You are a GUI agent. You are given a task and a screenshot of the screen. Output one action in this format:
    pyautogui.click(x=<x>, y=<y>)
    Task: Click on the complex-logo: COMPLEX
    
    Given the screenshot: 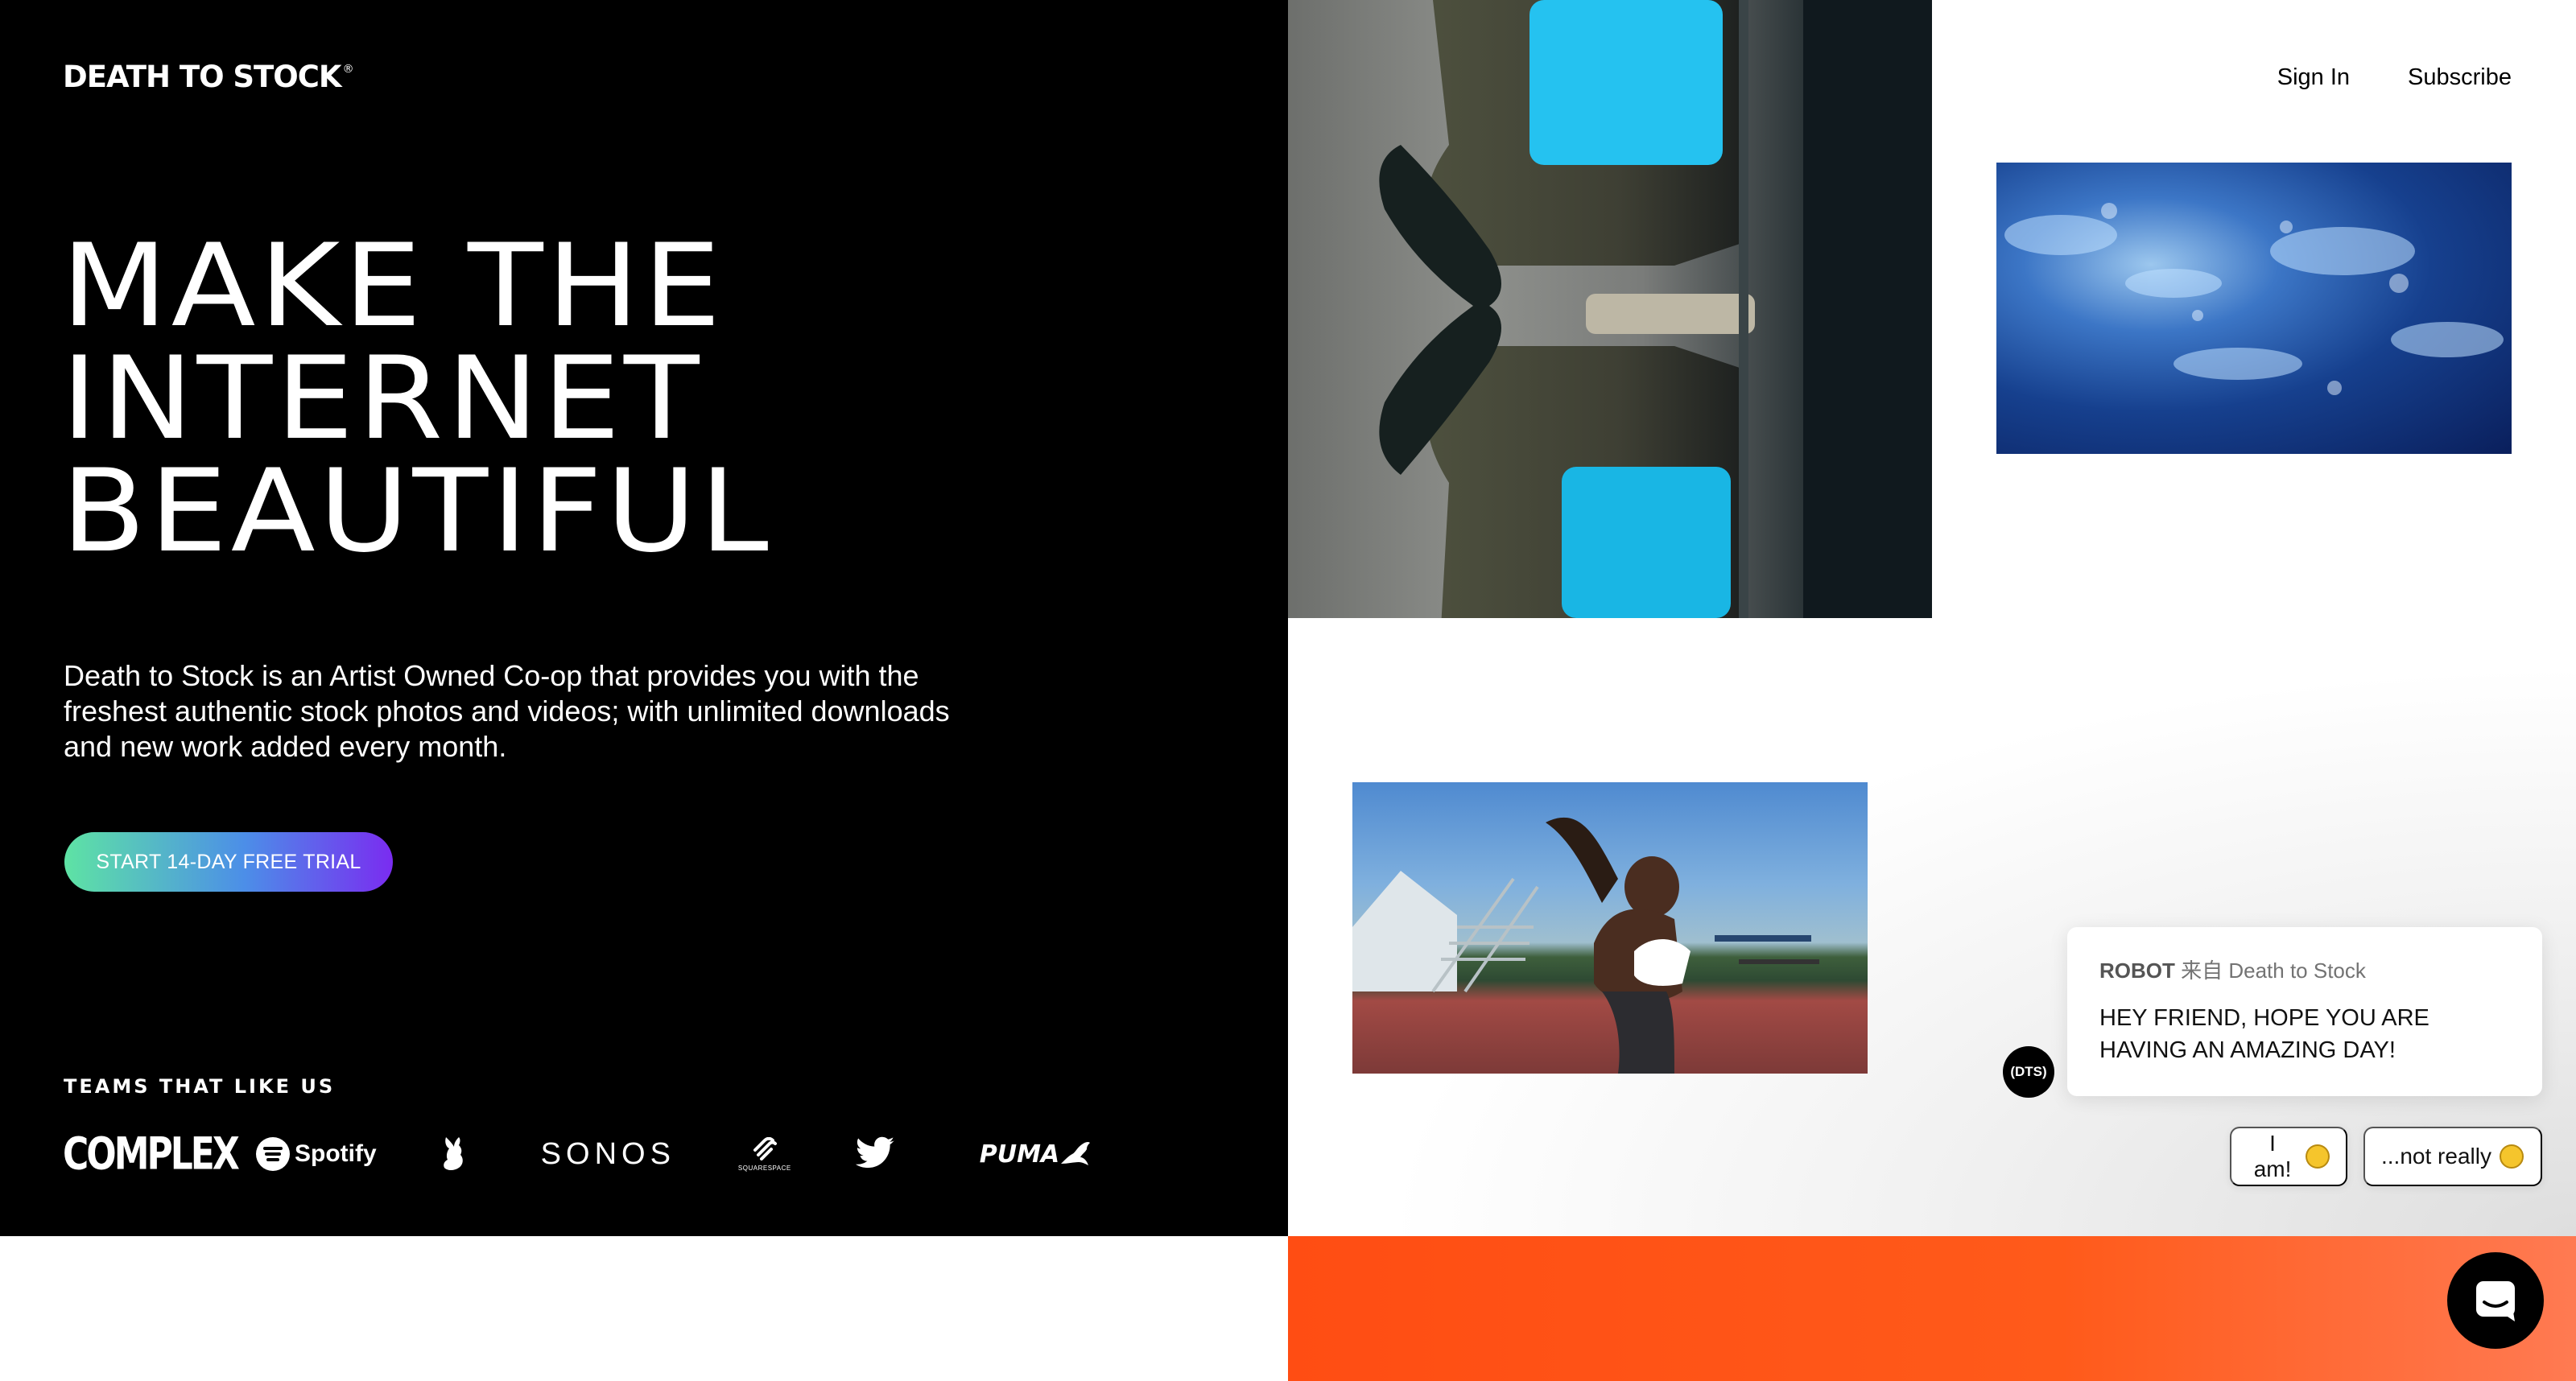 What is the action you would take?
    pyautogui.click(x=151, y=1154)
    